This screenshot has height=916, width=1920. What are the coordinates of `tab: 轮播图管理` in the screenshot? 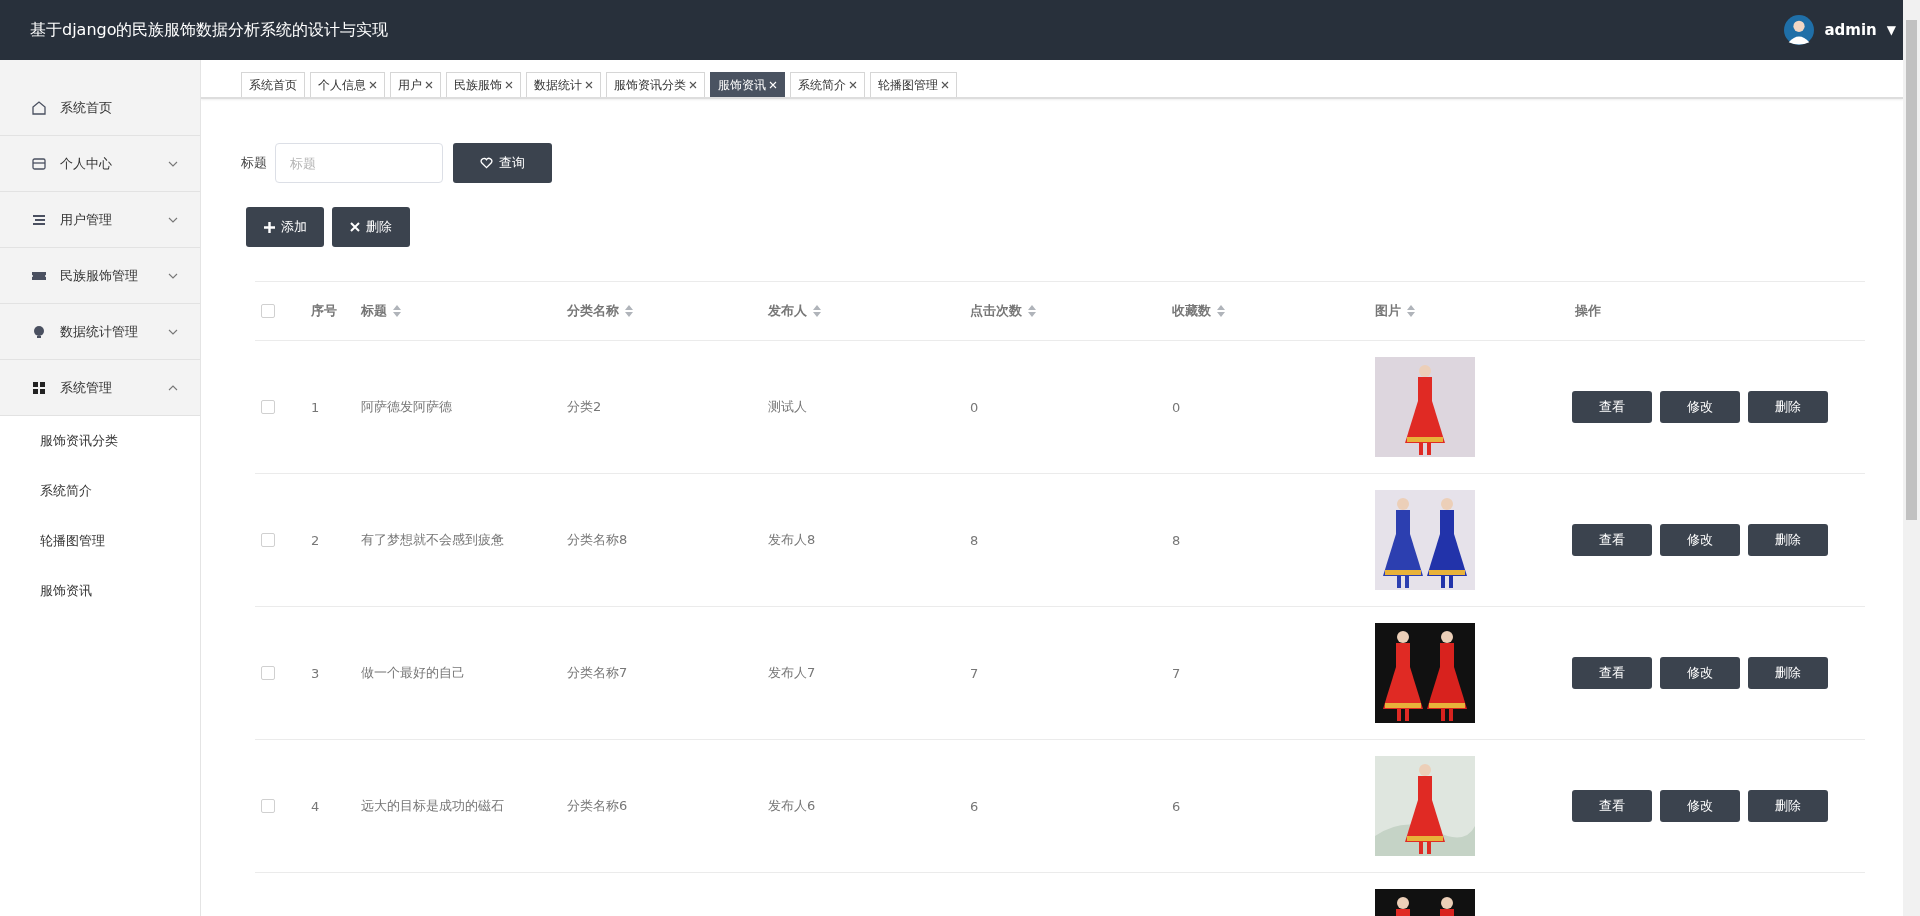 It's located at (913, 84).